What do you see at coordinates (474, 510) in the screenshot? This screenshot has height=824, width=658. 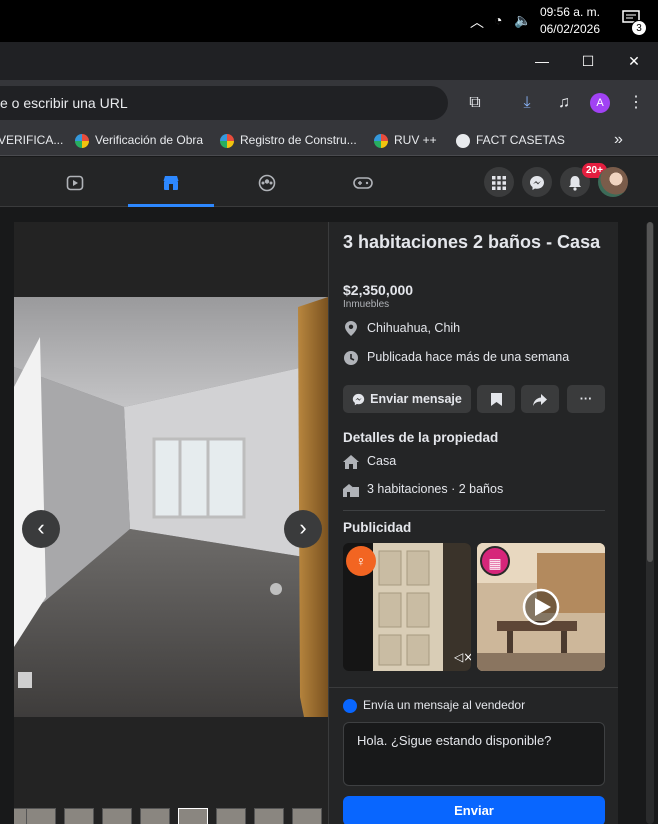 I see `section-divider` at bounding box center [474, 510].